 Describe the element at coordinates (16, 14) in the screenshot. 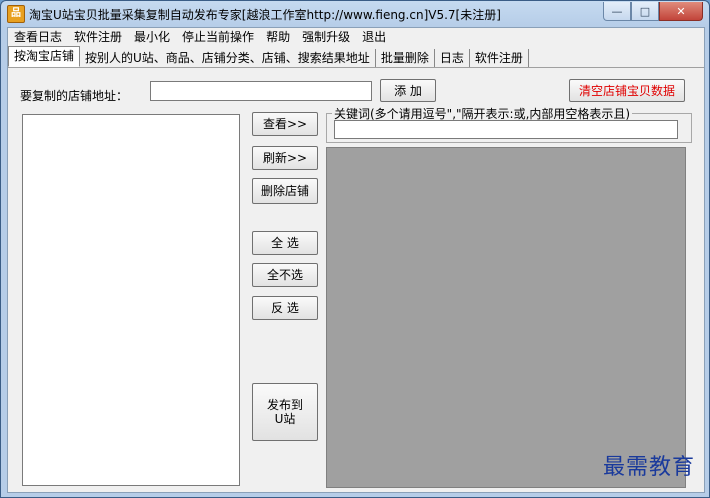

I see `app-icon: 品` at that location.